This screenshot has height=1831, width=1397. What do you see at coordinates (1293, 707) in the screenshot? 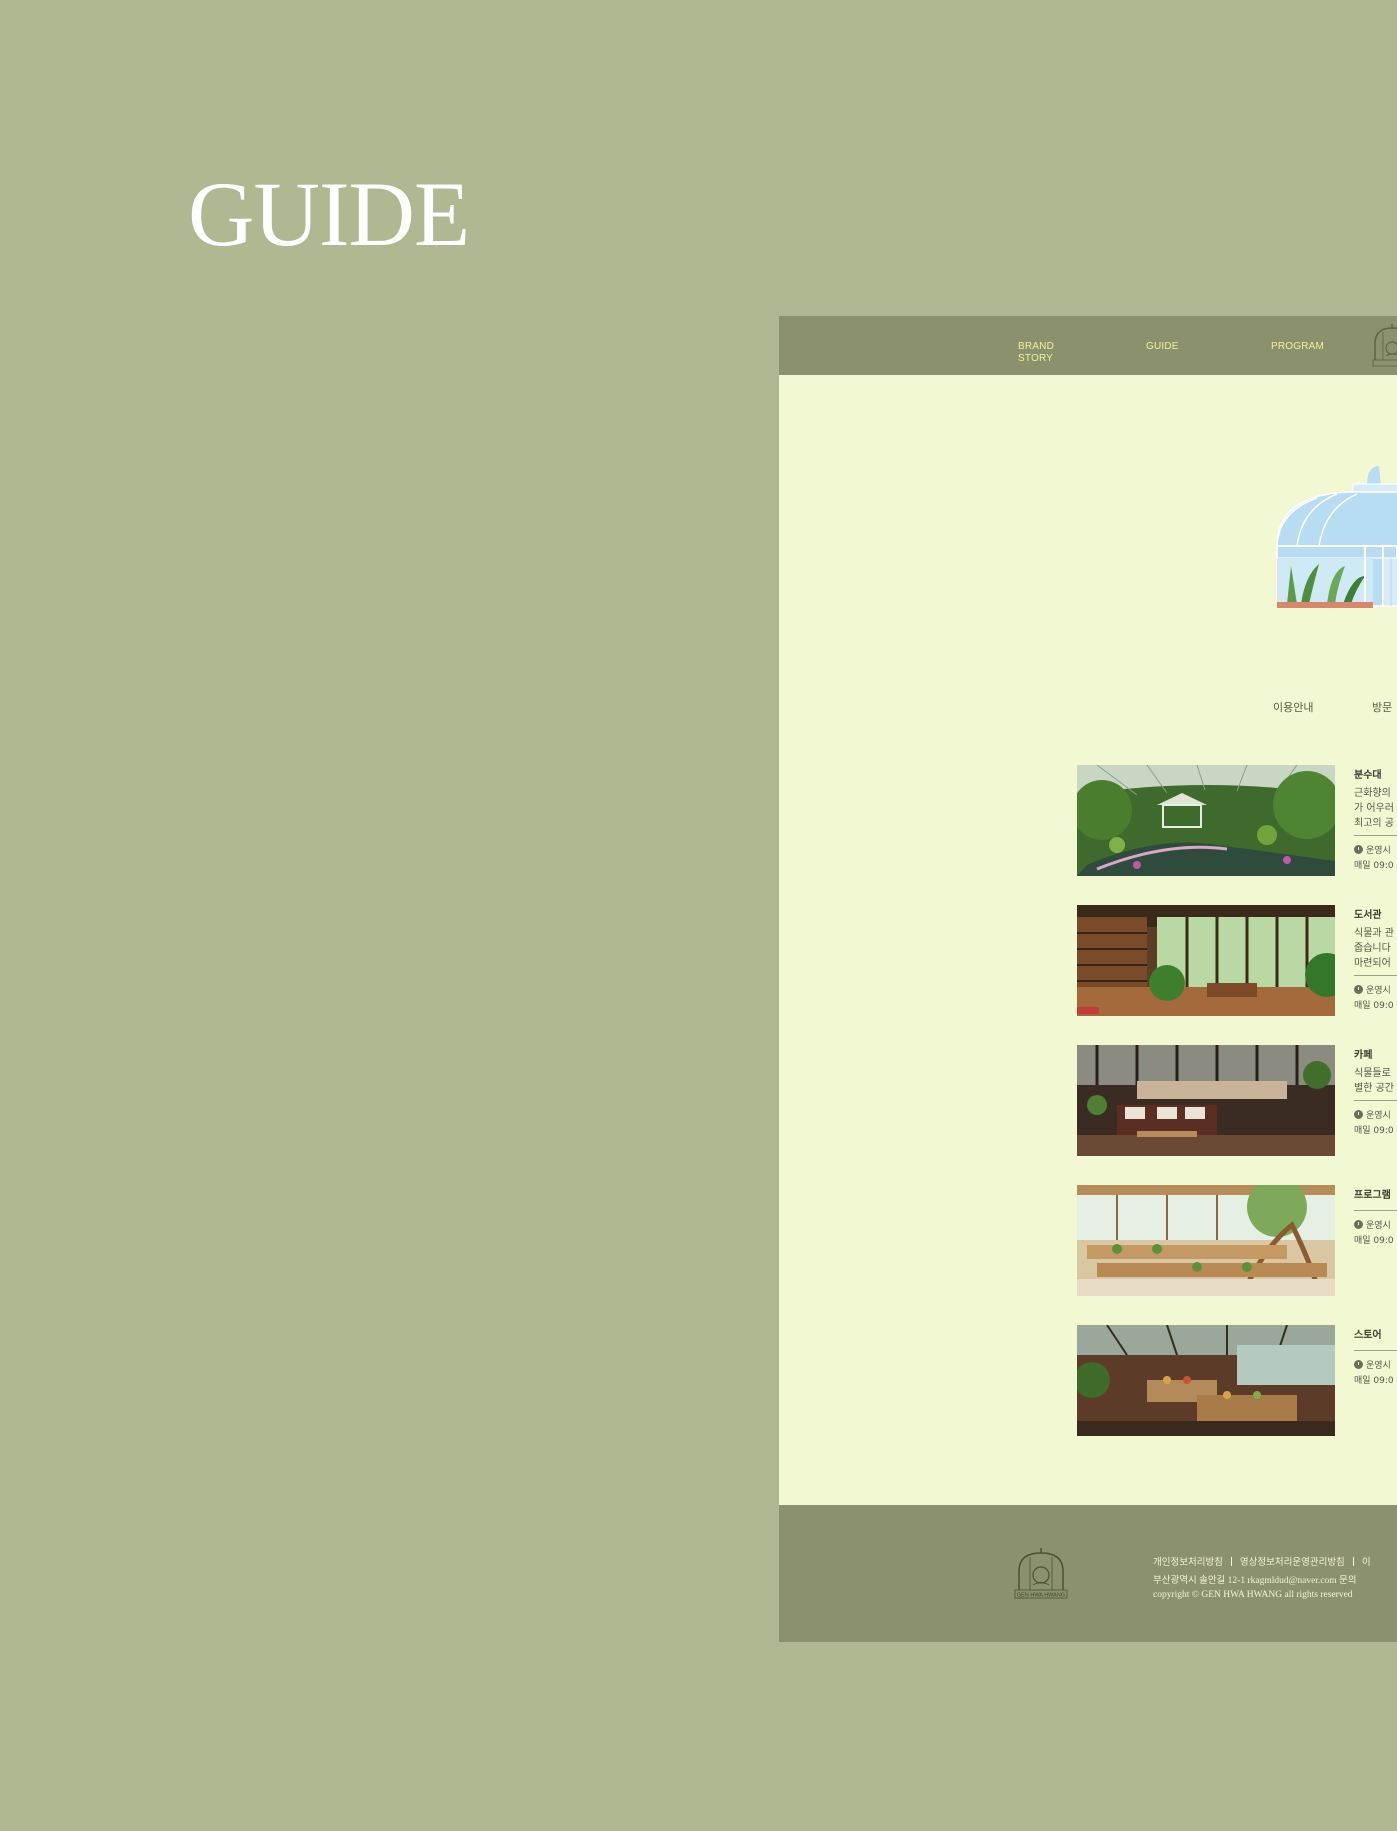
I see `tab-usage-guide: 이용안내` at bounding box center [1293, 707].